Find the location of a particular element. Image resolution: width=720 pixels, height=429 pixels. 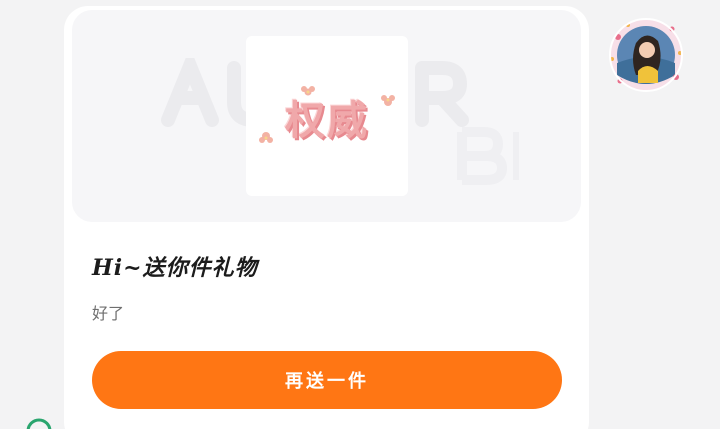

gift-message-subtitle: 好了 is located at coordinates (108, 313).